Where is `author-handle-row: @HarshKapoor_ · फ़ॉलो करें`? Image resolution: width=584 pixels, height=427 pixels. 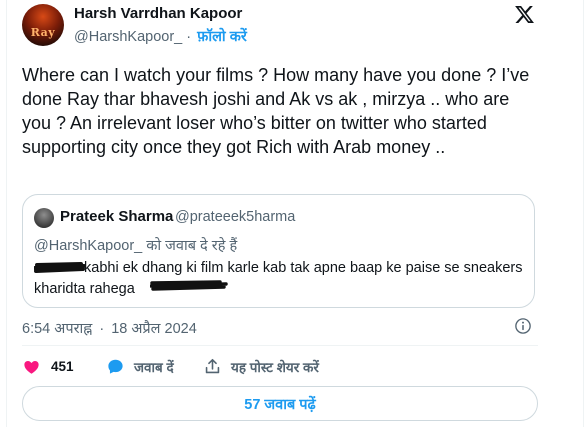 author-handle-row: @HarshKapoor_ · फ़ॉलो करें is located at coordinates (160, 36).